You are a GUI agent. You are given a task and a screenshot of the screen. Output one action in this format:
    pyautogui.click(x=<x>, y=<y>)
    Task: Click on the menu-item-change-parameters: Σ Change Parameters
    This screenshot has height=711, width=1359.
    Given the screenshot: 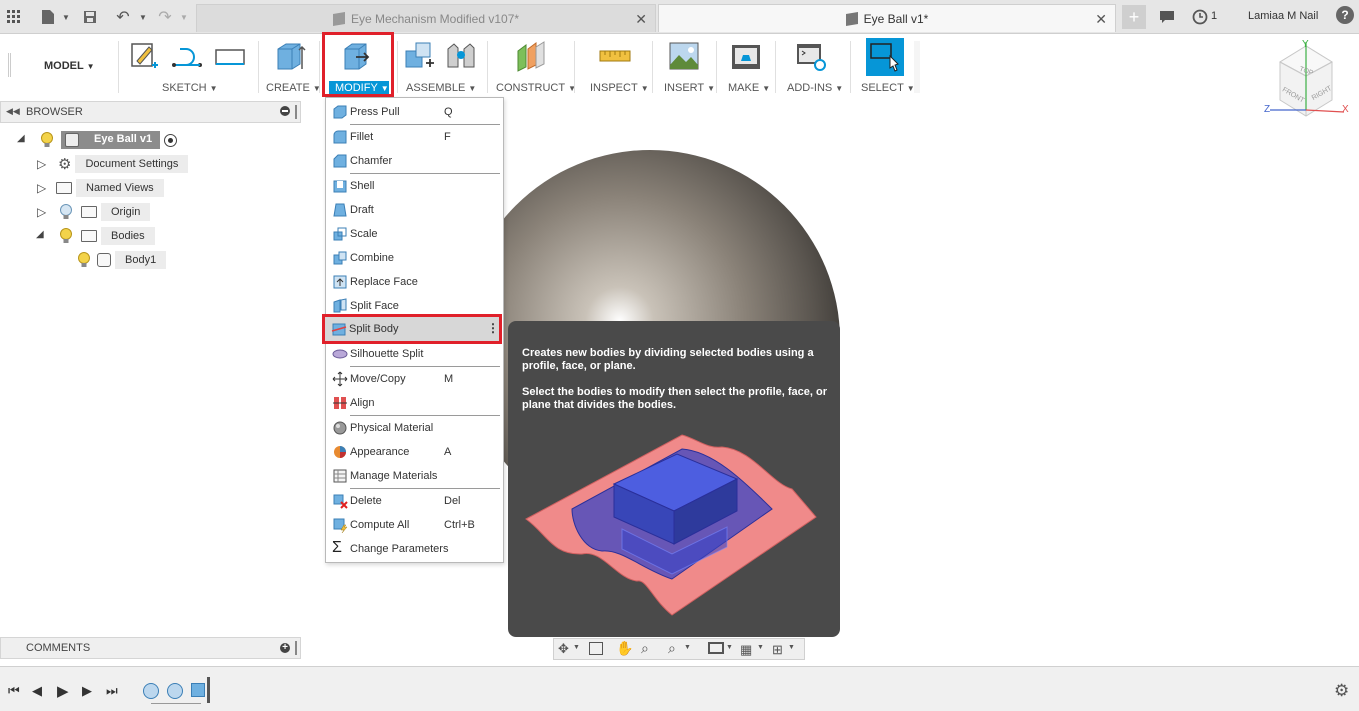 What is the action you would take?
    pyautogui.click(x=414, y=549)
    